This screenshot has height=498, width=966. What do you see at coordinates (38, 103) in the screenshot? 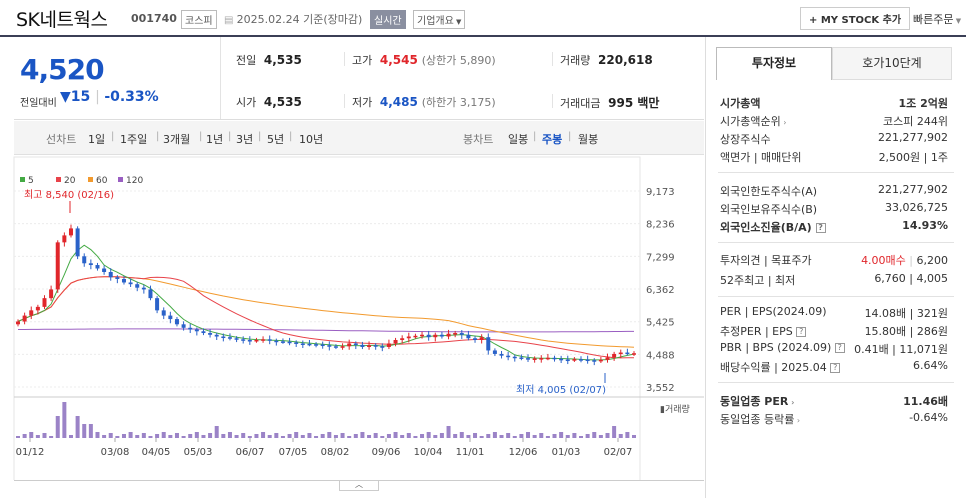
I see `change-label: 전일대비` at bounding box center [38, 103].